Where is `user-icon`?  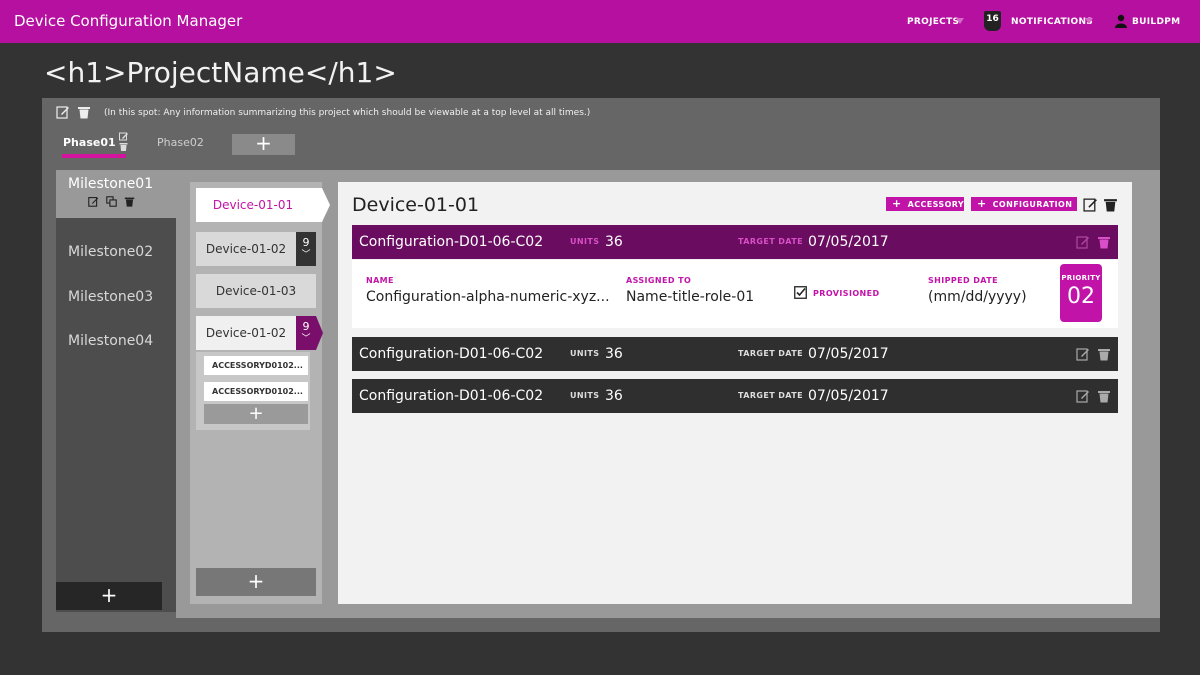 user-icon is located at coordinates (1121, 21).